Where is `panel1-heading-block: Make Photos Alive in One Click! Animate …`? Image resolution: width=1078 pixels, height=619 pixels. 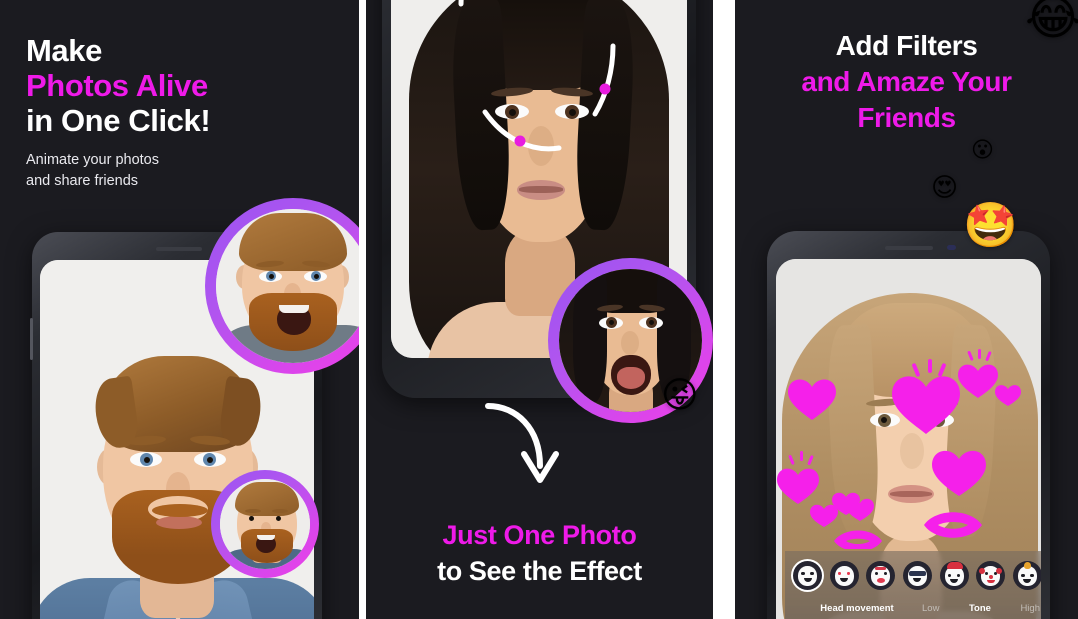
panel1-heading-block: Make Photos Alive in One Click! Animate … is located at coordinates (118, 112).